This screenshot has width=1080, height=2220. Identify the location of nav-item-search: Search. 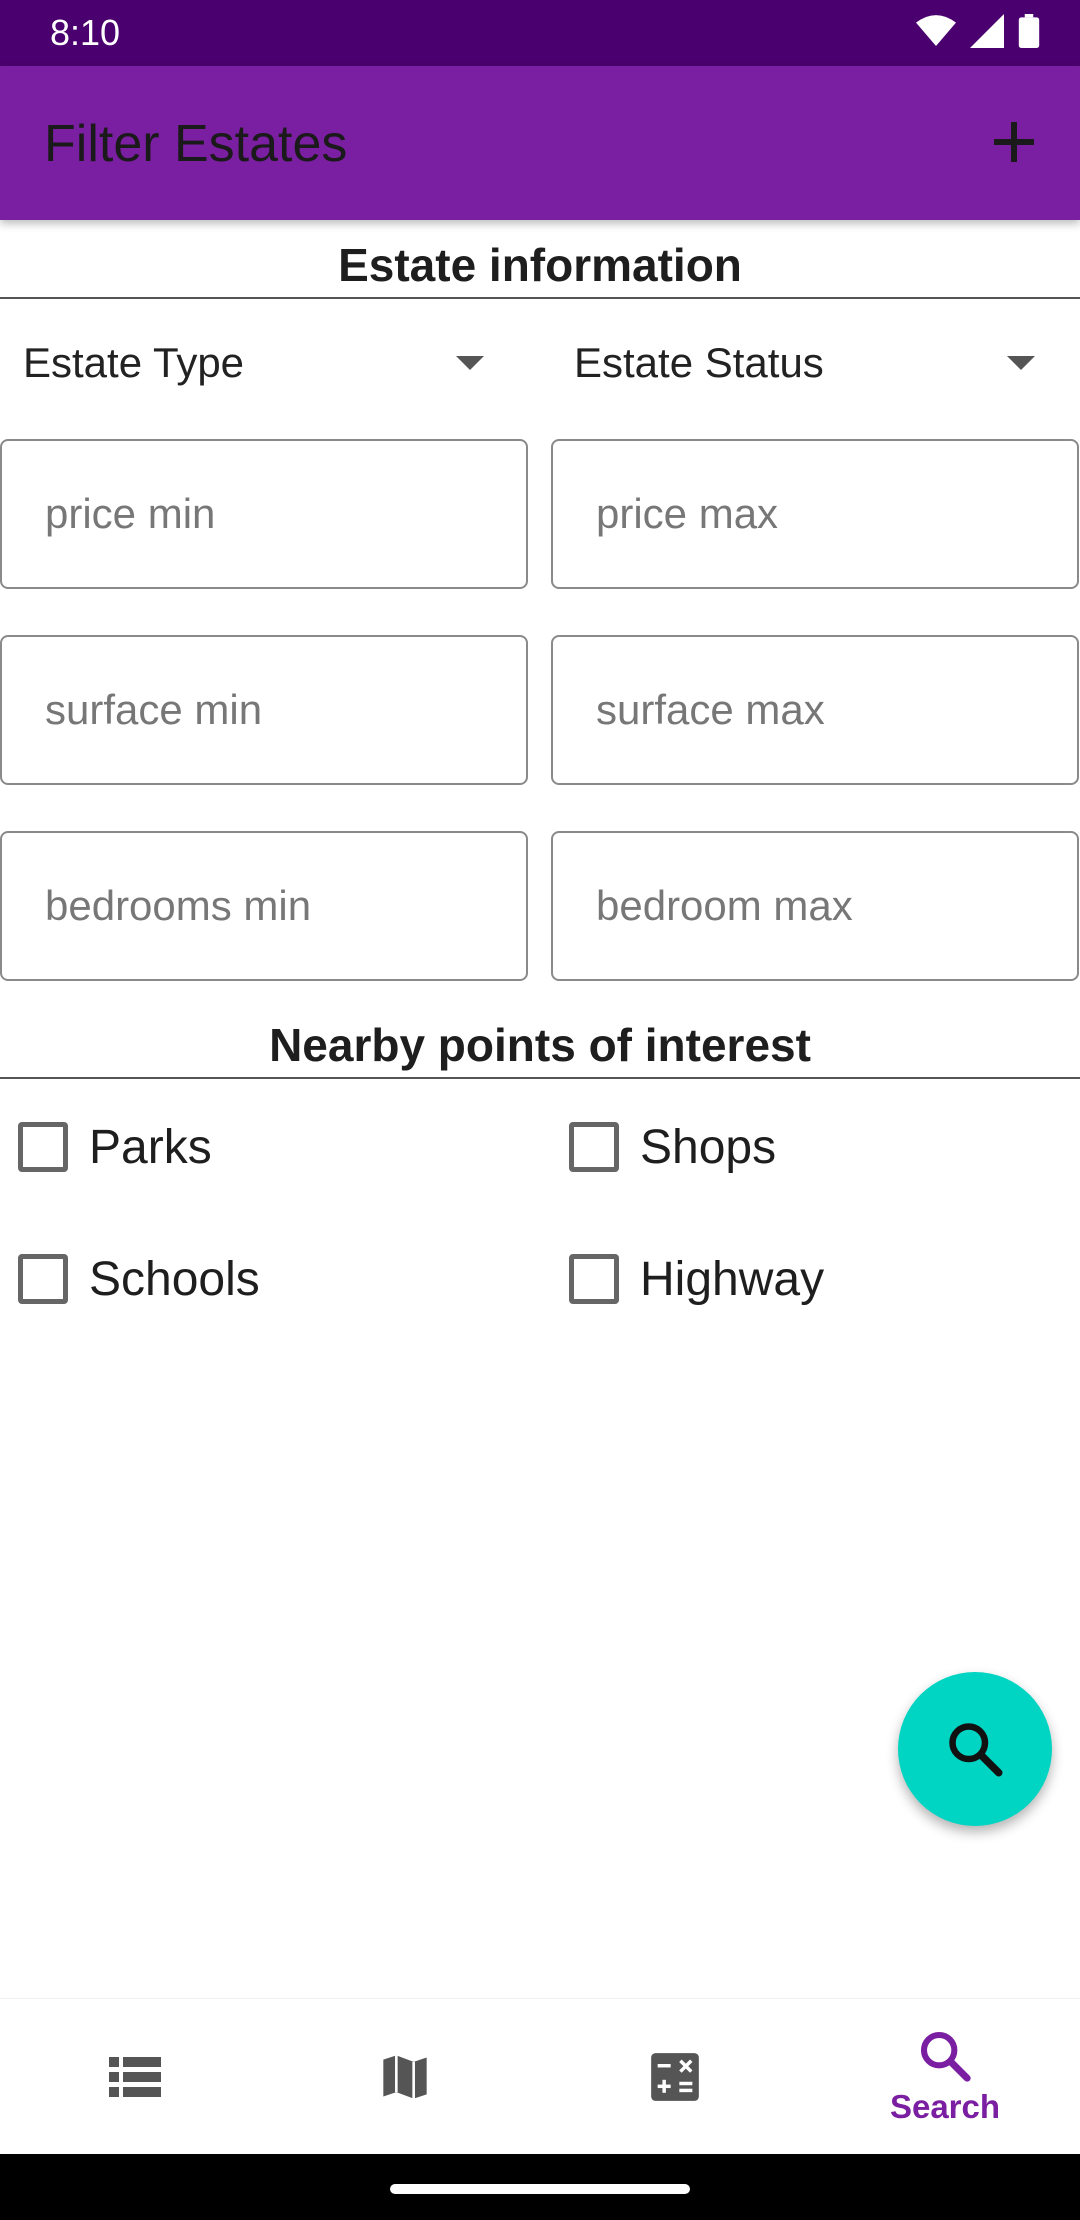
(945, 2077).